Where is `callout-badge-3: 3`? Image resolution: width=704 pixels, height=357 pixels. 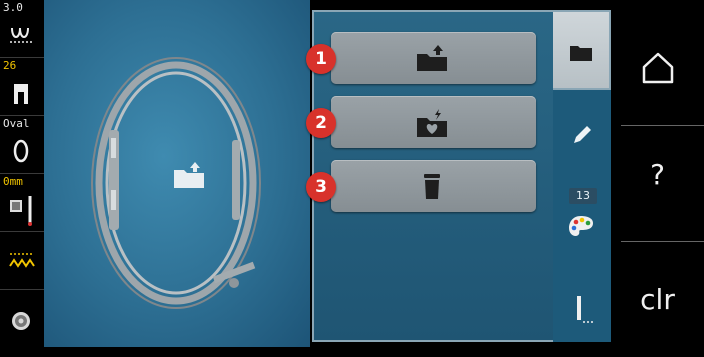
callout-badge-3: 3 is located at coordinates (321, 187).